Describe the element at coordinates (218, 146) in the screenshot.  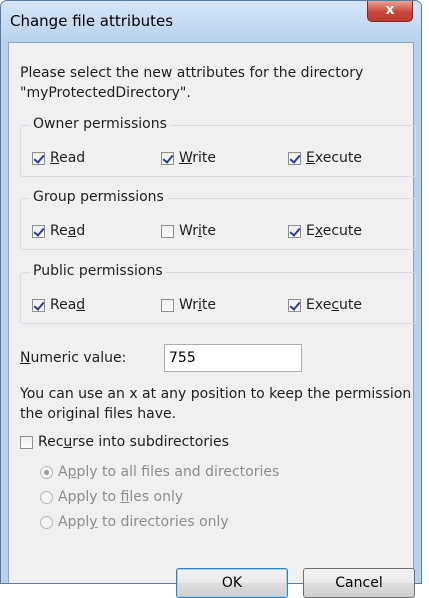
I see `owner-permissions-group: Owner permissions Read Write Execute` at that location.